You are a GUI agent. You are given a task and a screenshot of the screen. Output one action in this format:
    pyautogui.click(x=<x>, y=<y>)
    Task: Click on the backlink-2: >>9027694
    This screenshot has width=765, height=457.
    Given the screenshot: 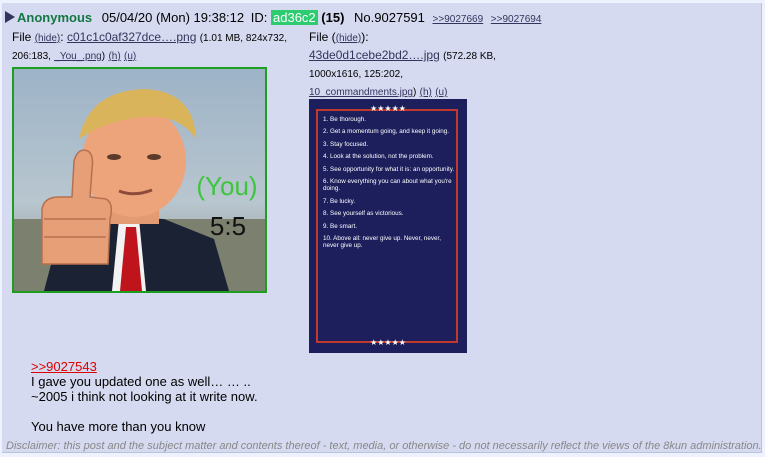 What is the action you would take?
    pyautogui.click(x=516, y=19)
    